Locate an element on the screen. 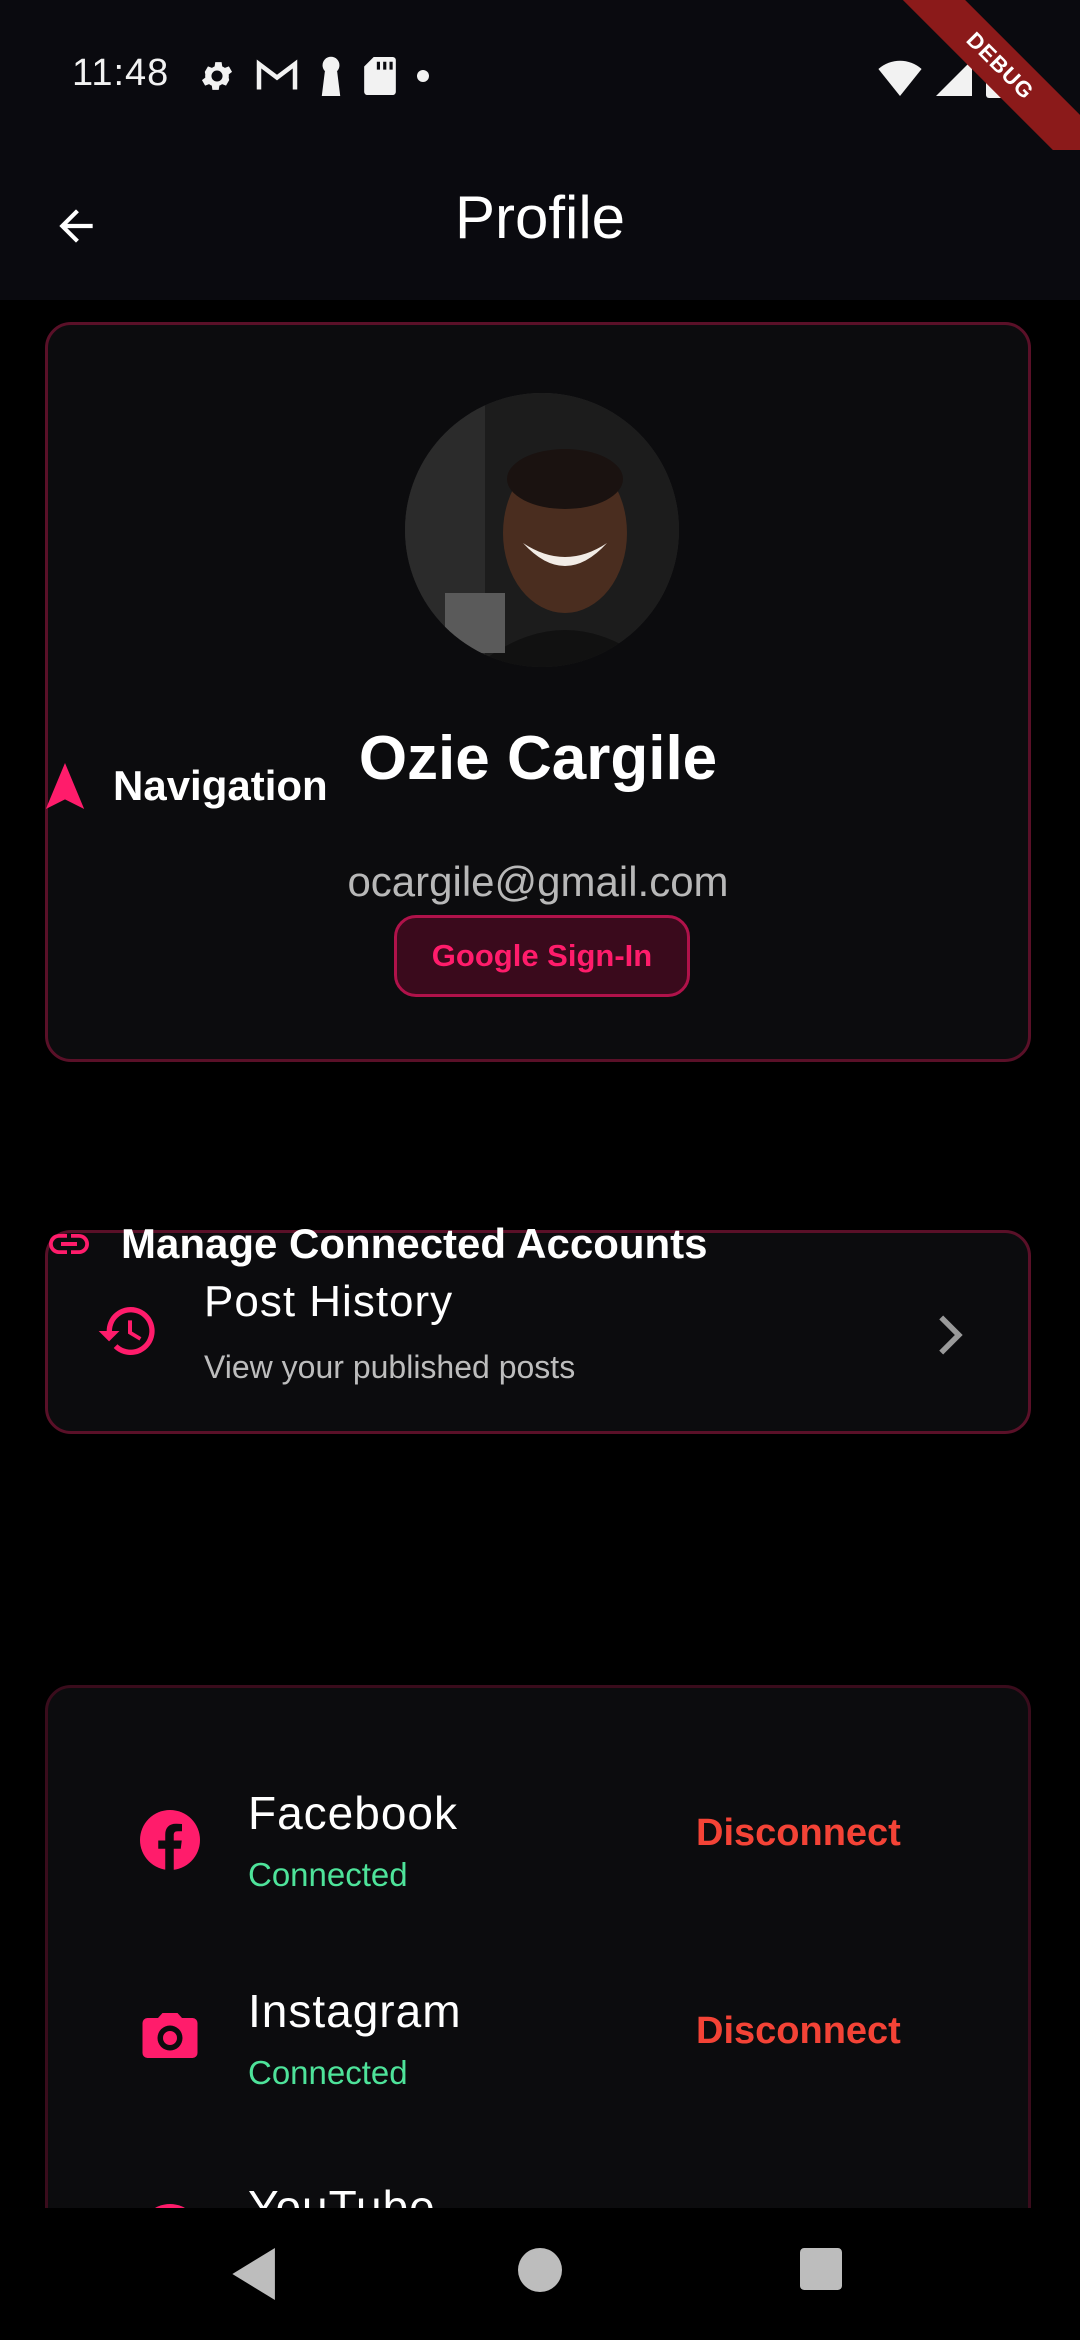  back-triangle-icon is located at coordinates (256, 2276).